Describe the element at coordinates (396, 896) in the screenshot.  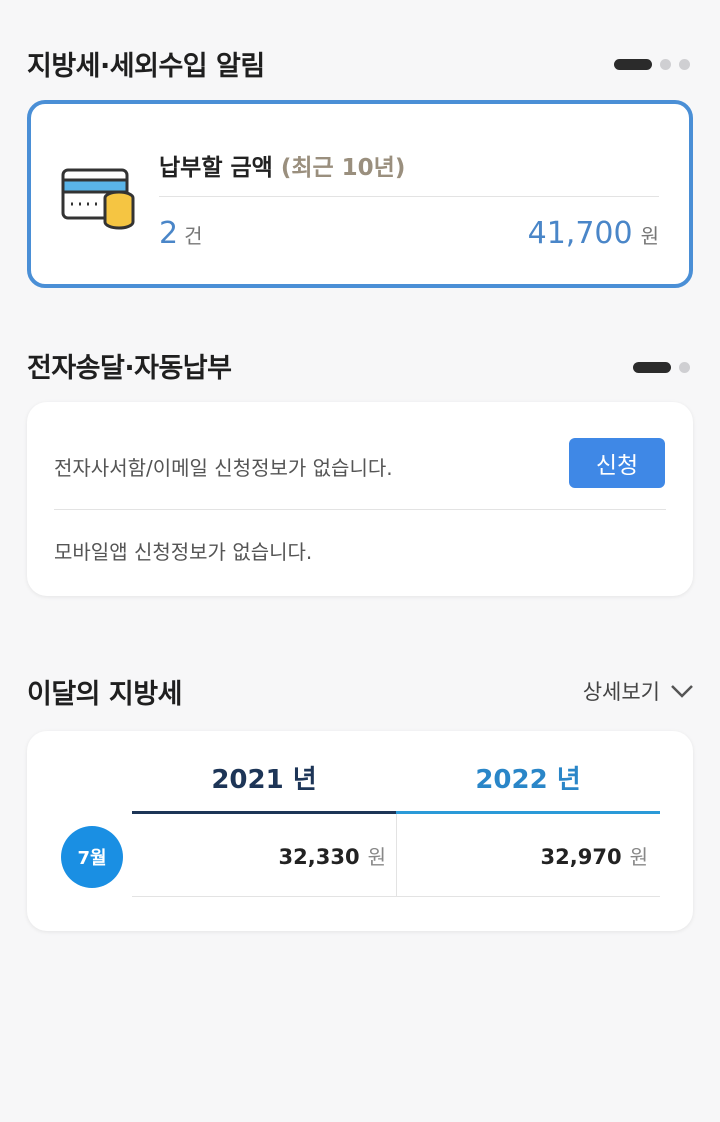
I see `row-divider` at that location.